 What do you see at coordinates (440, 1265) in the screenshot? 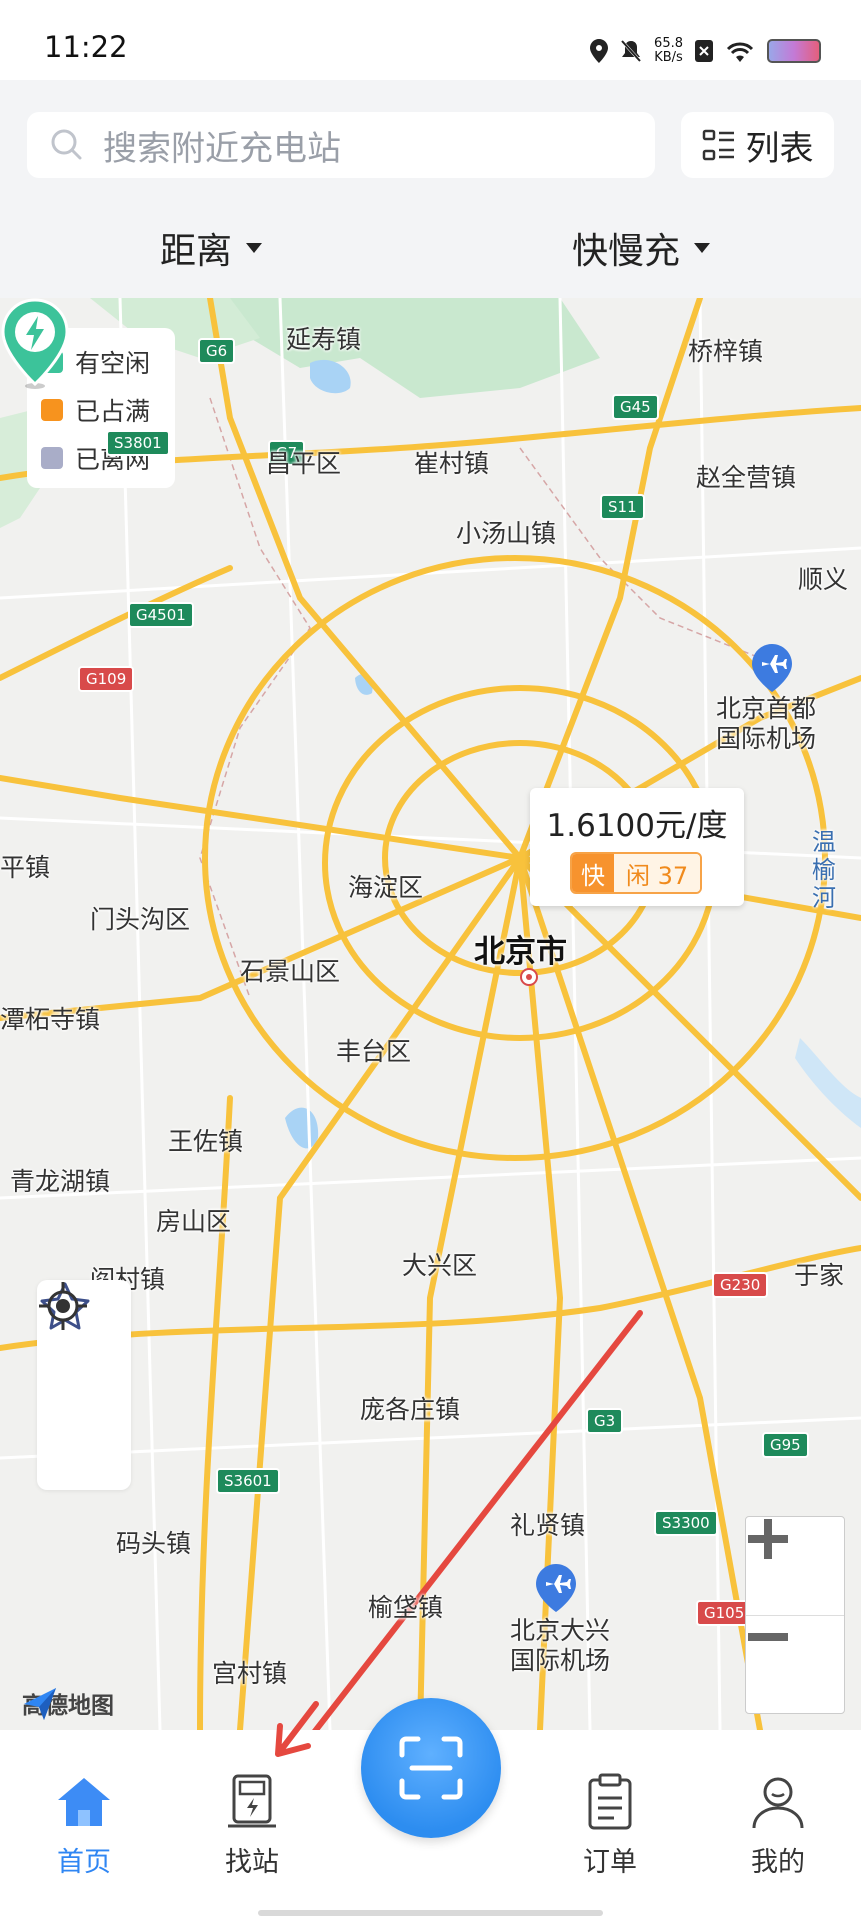
I see `map-place-label: 大兴区` at bounding box center [440, 1265].